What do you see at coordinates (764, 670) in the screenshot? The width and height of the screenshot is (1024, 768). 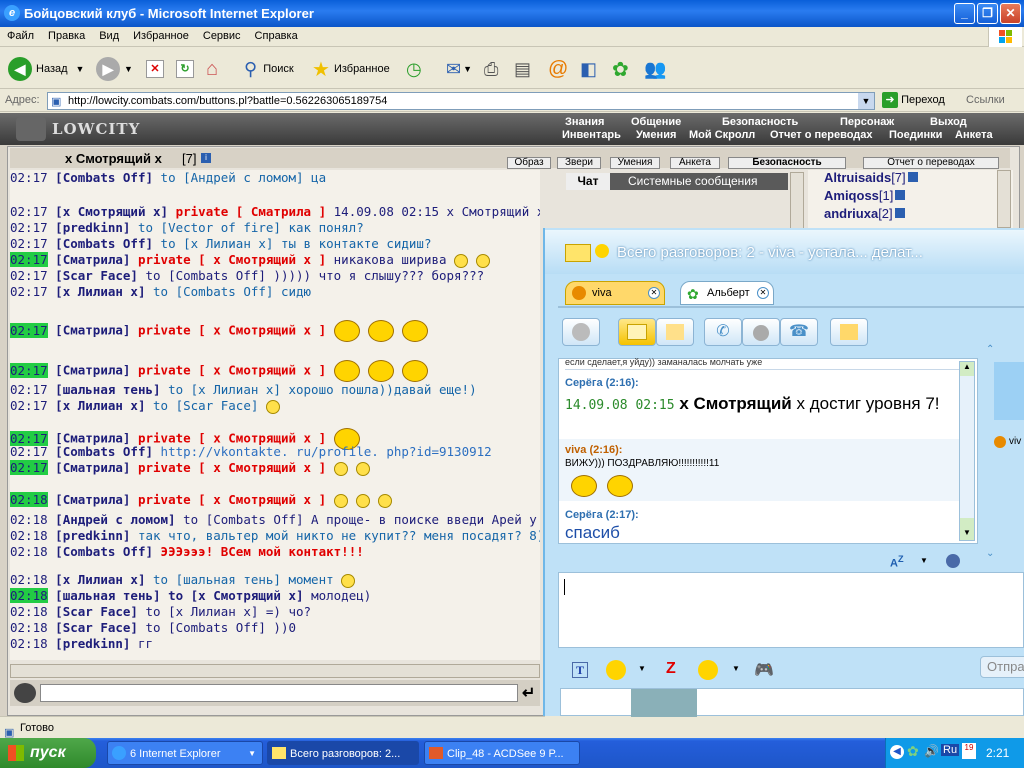 I see `games-icon: 🎮` at bounding box center [764, 670].